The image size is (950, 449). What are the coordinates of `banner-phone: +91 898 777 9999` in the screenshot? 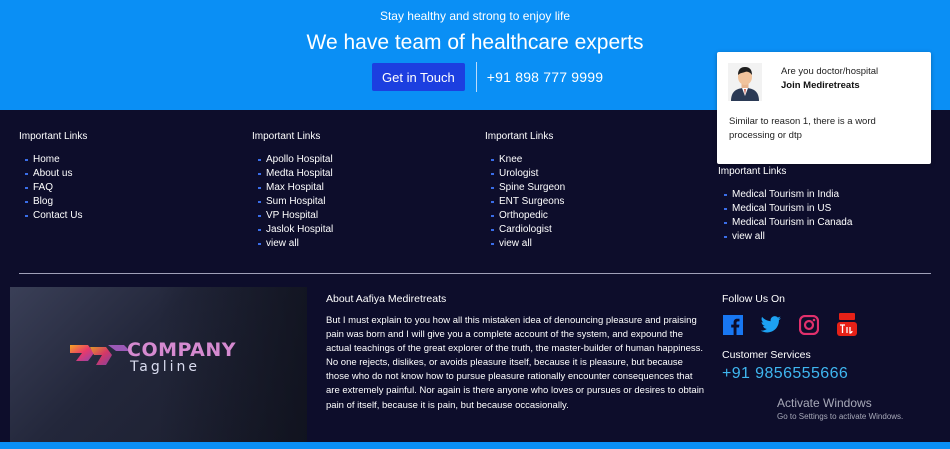 It's located at (545, 77).